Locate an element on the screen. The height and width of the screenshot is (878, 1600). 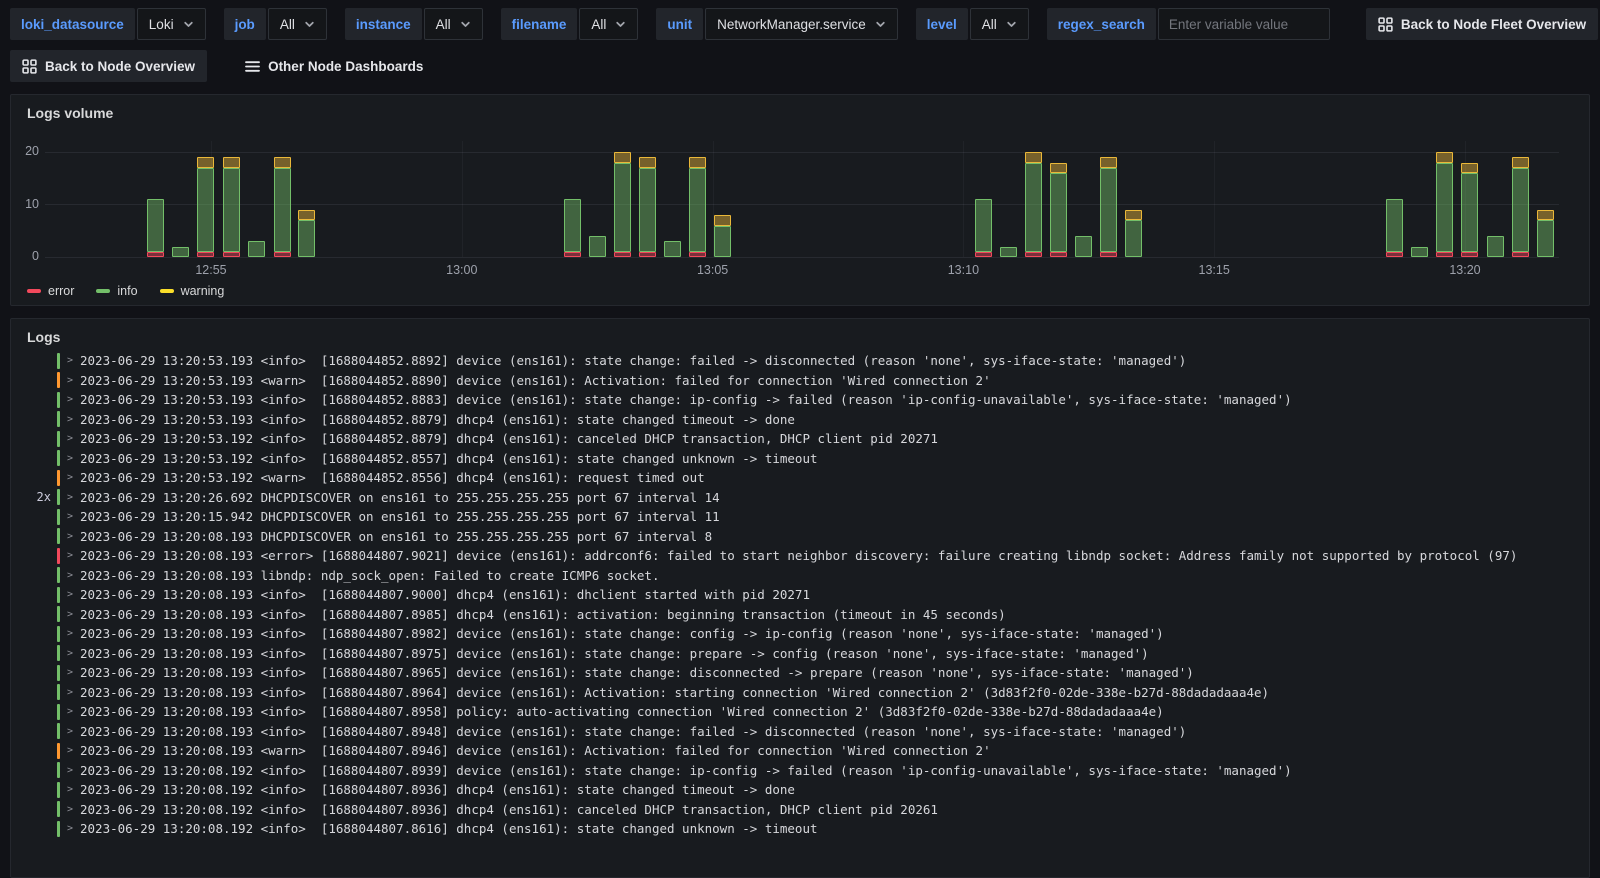
variable-label-job: job is located at coordinates (244, 24).